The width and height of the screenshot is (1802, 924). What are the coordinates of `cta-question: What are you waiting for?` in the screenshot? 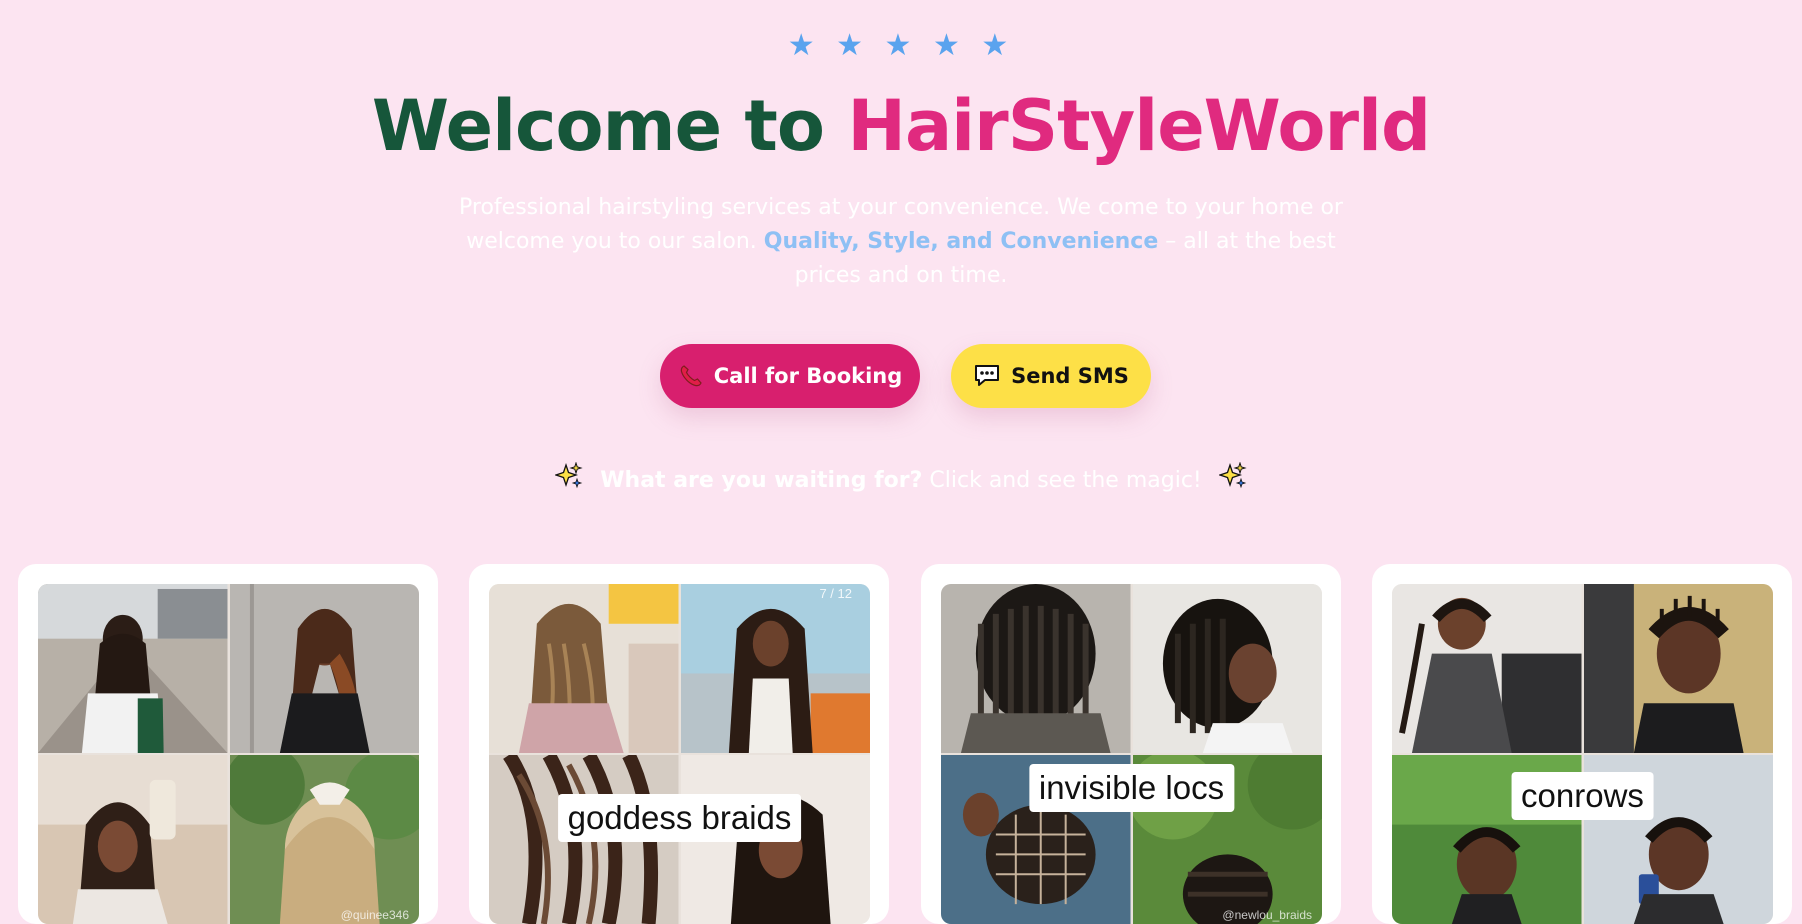 It's located at (761, 480).